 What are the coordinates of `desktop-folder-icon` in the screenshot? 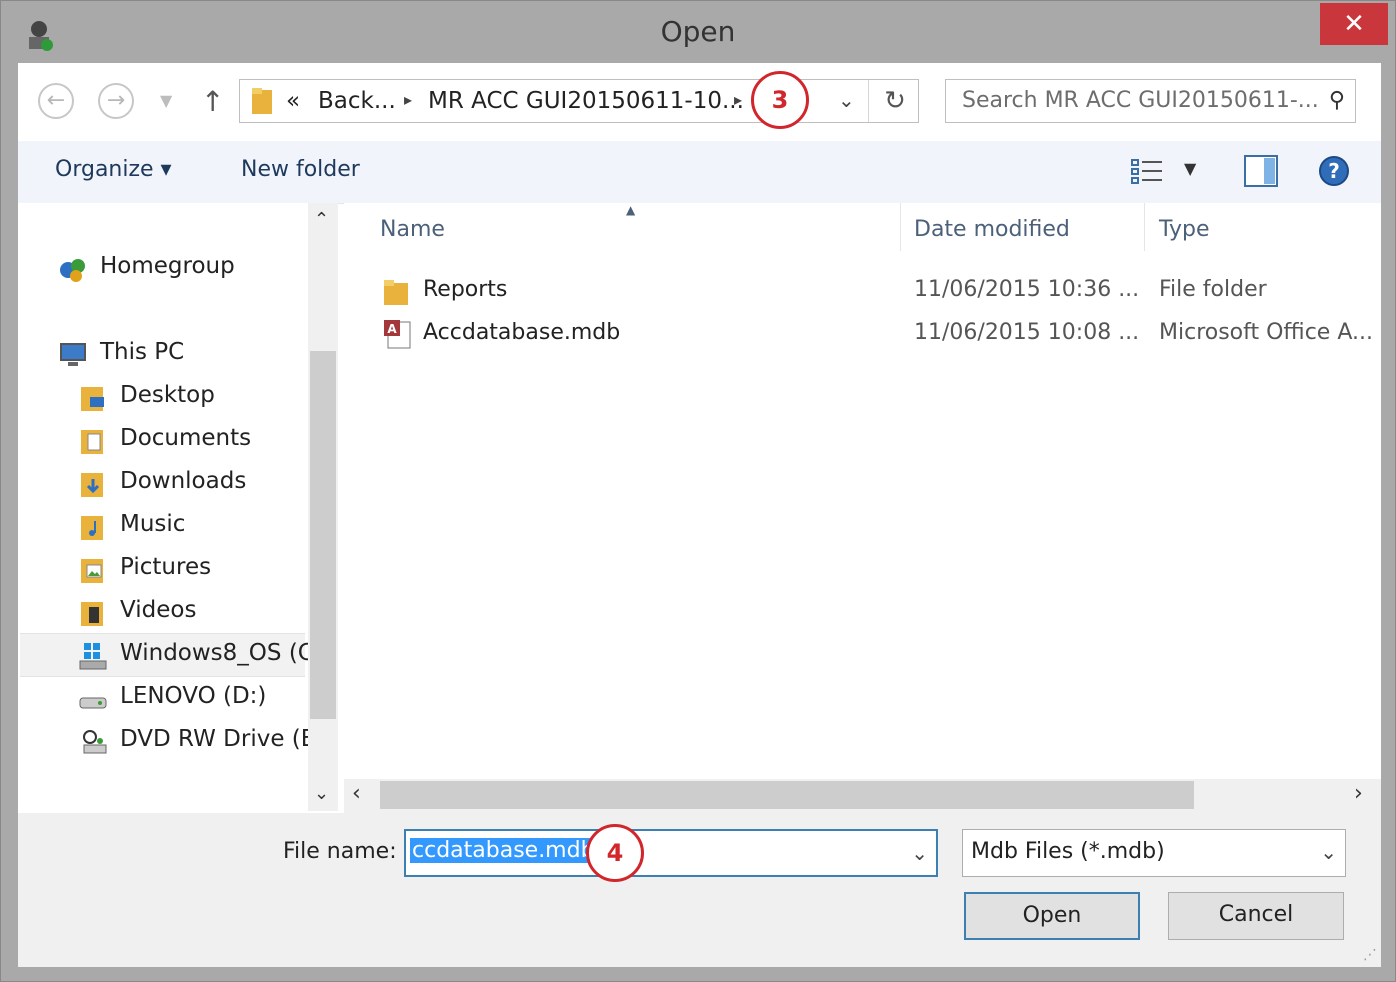 It's located at (92, 399).